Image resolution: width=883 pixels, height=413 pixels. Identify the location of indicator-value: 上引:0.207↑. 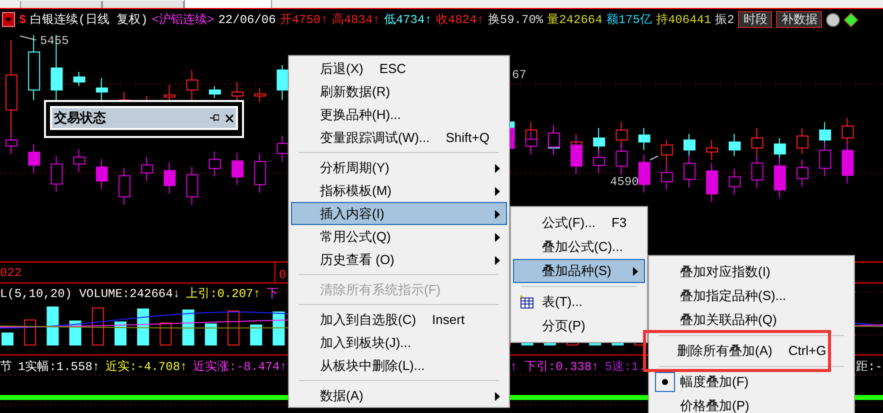
(223, 294).